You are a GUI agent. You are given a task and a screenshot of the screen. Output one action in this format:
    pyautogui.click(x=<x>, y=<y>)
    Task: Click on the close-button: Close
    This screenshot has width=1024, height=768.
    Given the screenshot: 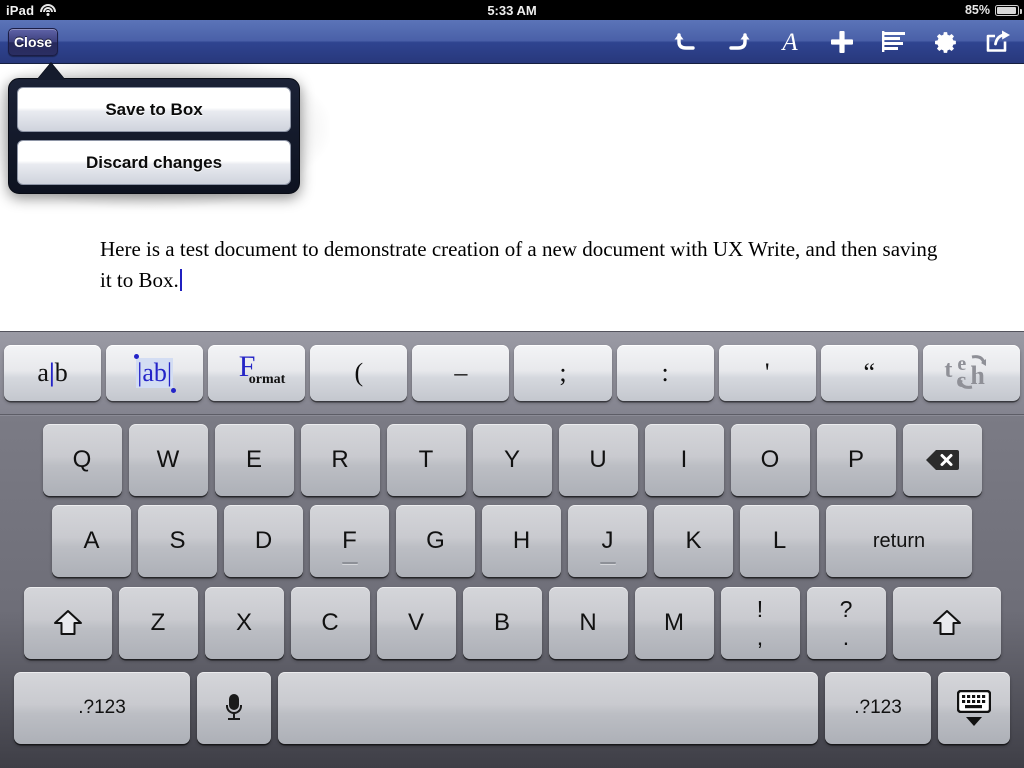 What is the action you would take?
    pyautogui.click(x=33, y=42)
    